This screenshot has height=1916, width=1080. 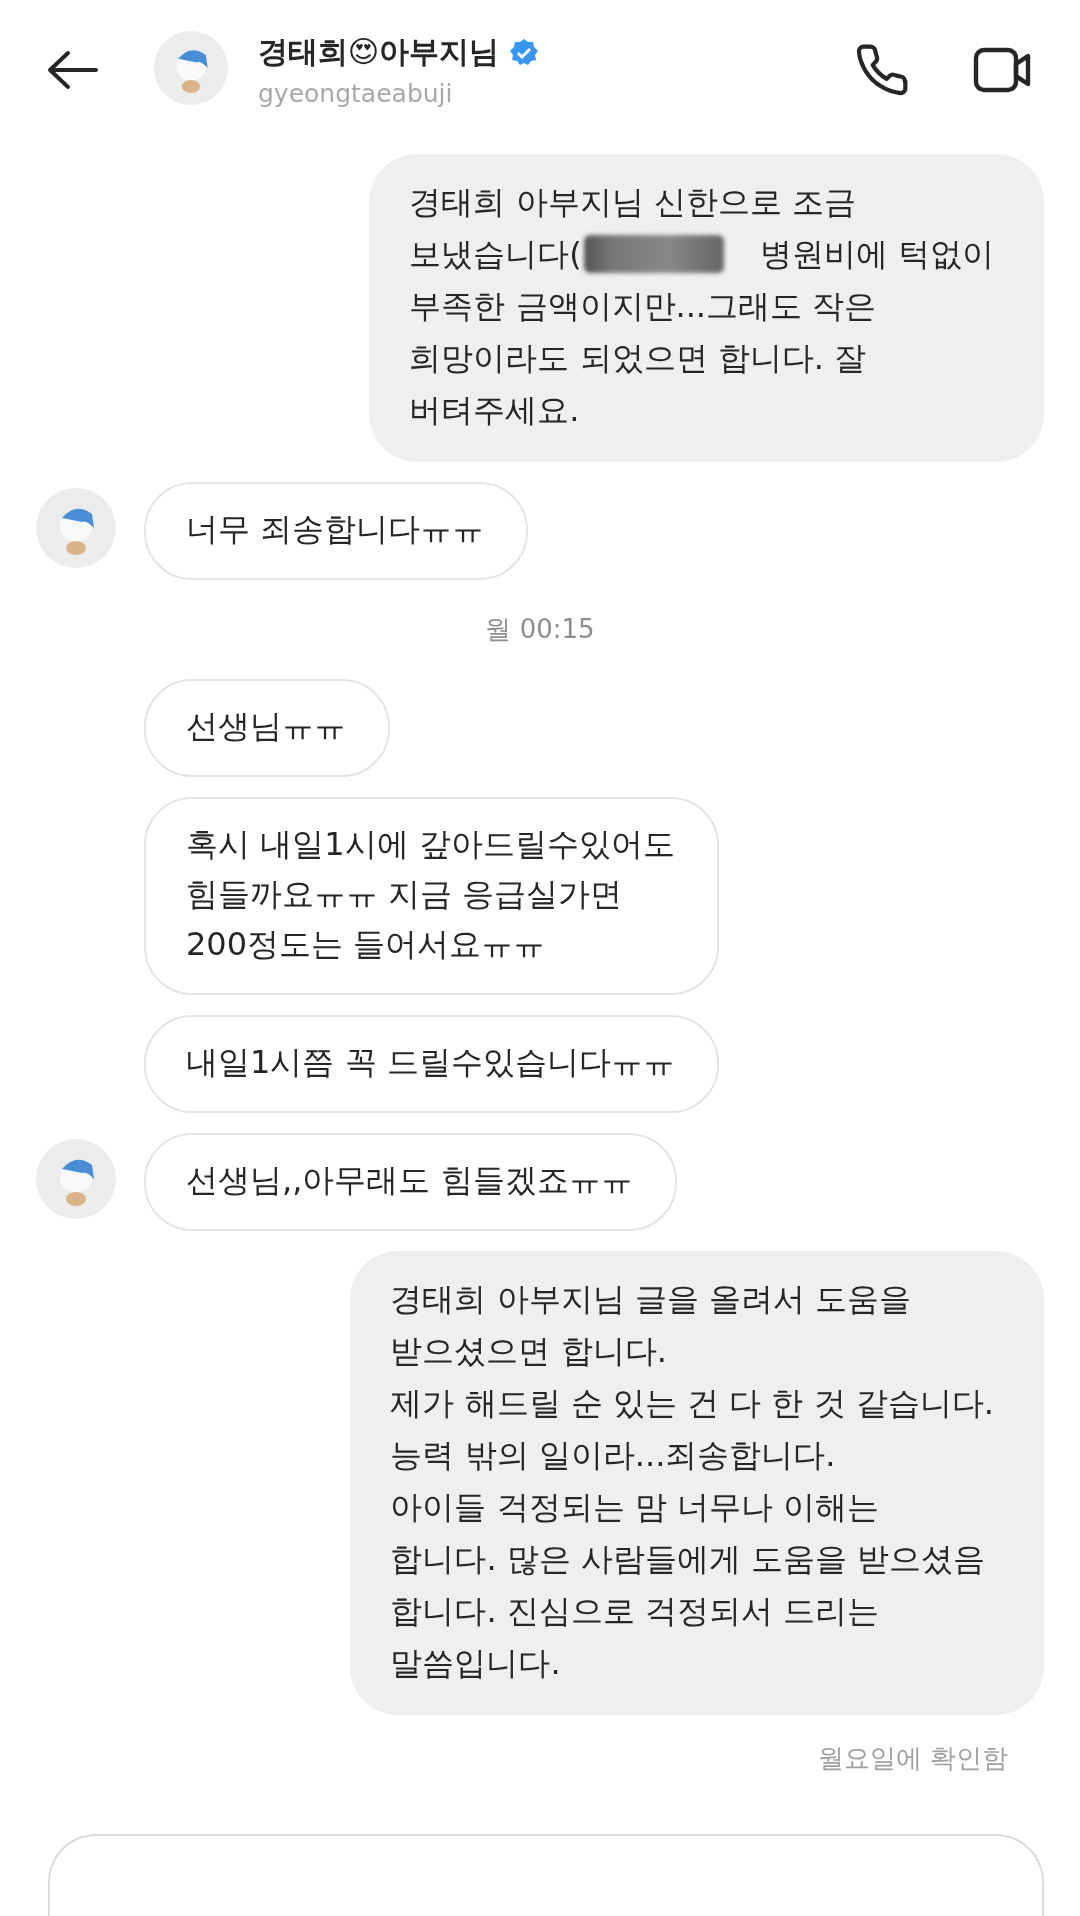 I want to click on username: gyeongtaeabuji, so click(x=356, y=93).